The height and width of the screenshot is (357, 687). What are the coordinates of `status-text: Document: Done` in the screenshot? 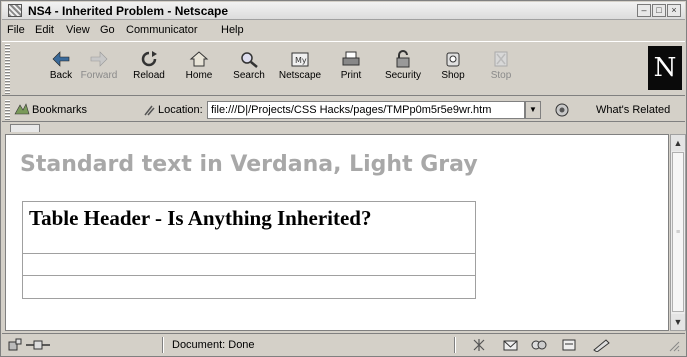 It's located at (213, 345).